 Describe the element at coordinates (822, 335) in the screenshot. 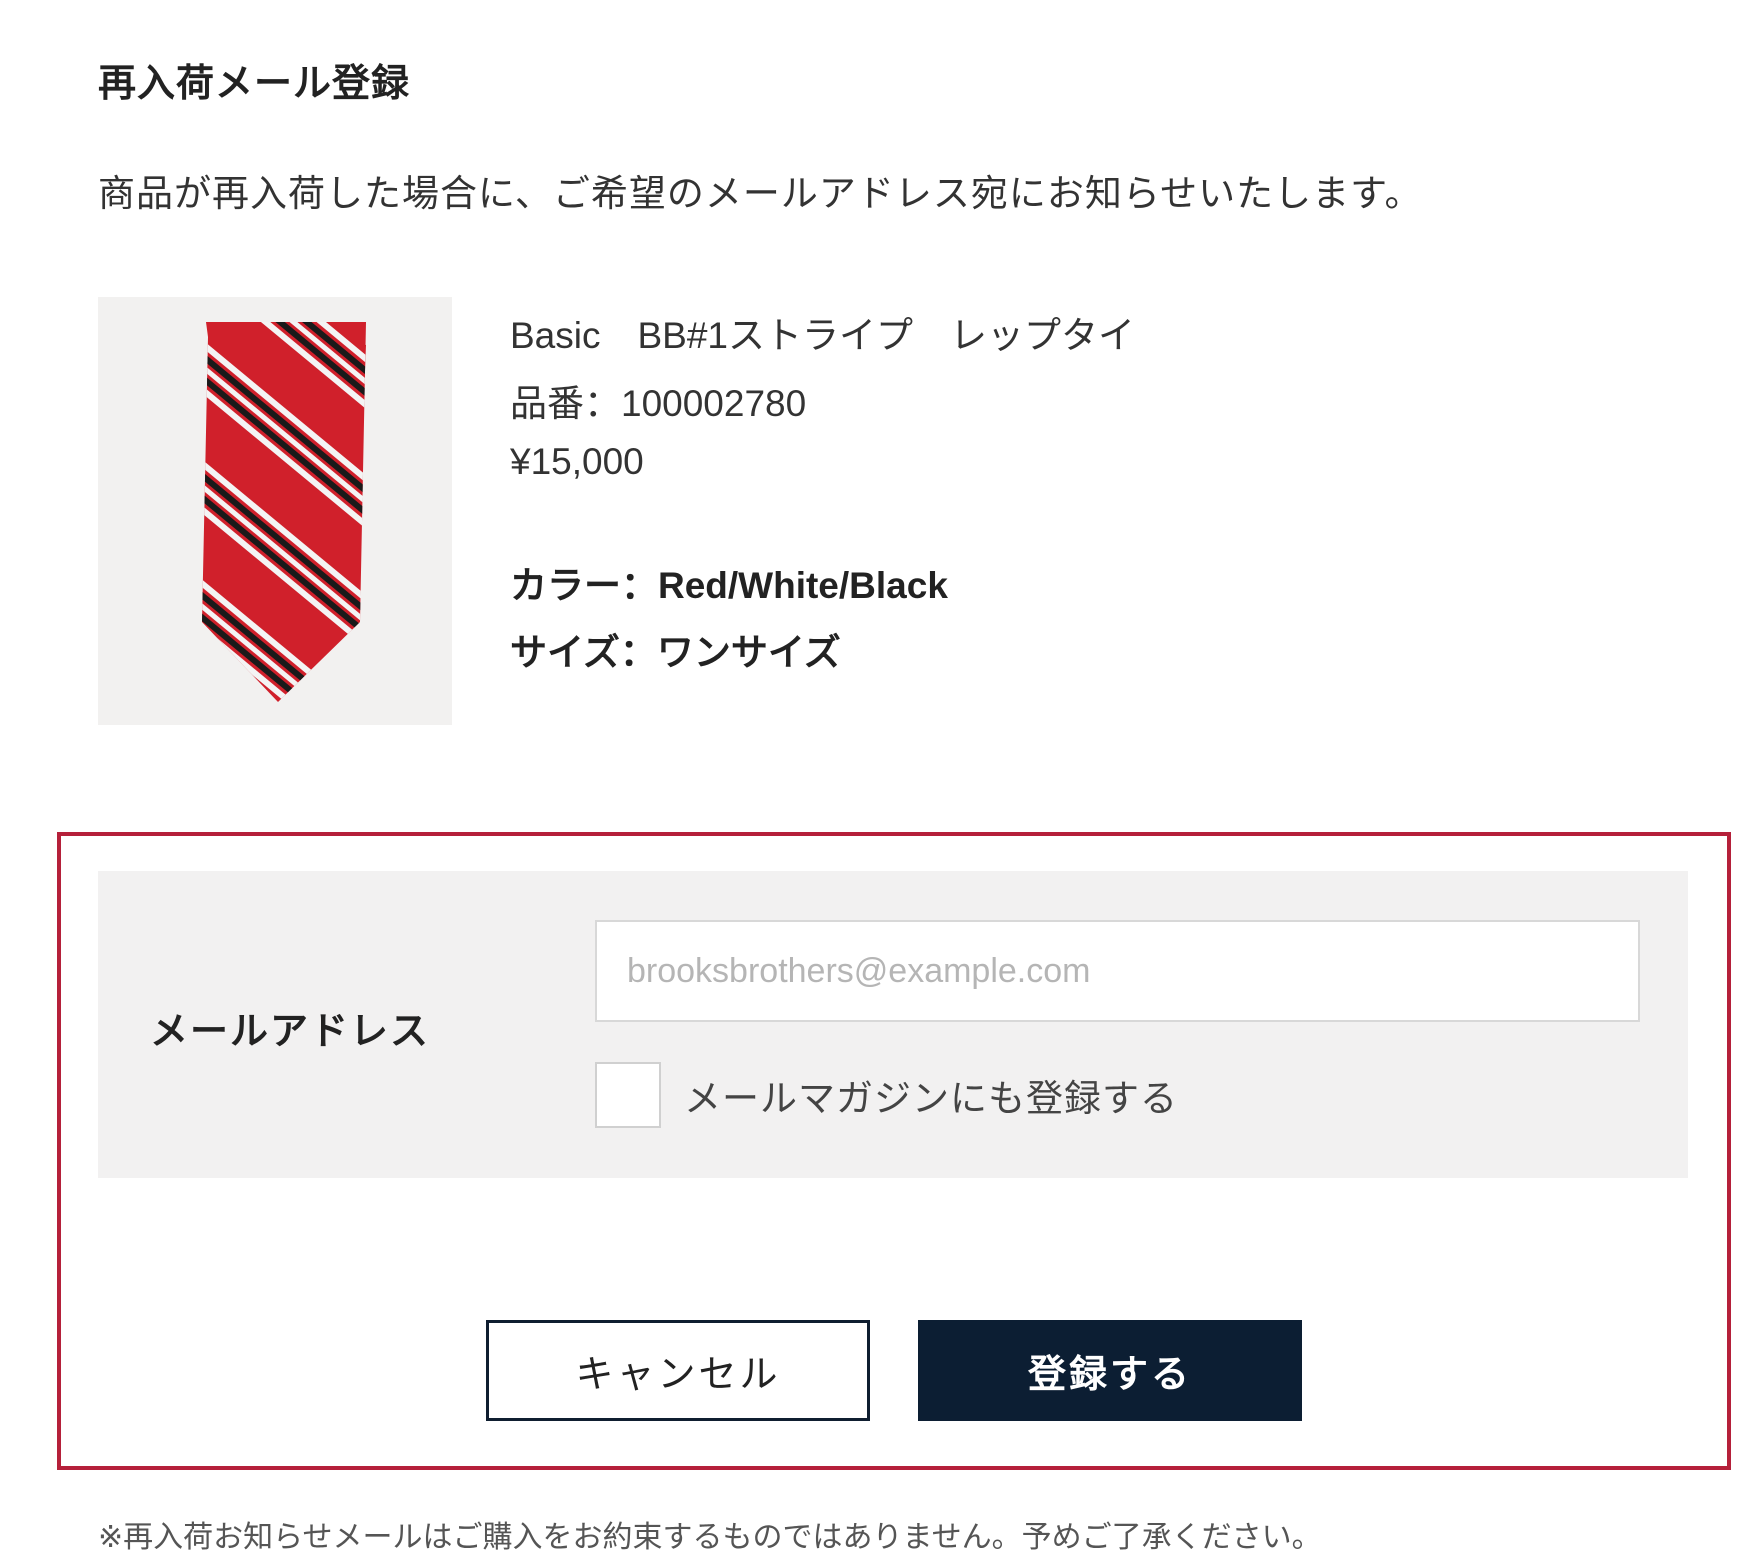

I see `product-name: Basic BB#1ストライプ レップタイ` at that location.